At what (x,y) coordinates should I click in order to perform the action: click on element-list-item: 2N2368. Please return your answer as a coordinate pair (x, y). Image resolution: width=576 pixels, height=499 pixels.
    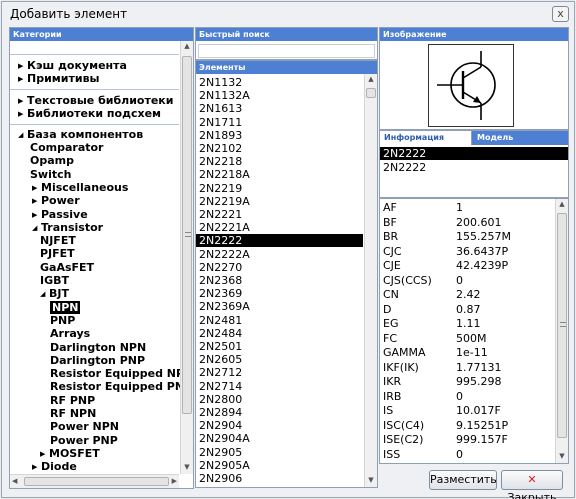
    Looking at the image, I should click on (279, 280).